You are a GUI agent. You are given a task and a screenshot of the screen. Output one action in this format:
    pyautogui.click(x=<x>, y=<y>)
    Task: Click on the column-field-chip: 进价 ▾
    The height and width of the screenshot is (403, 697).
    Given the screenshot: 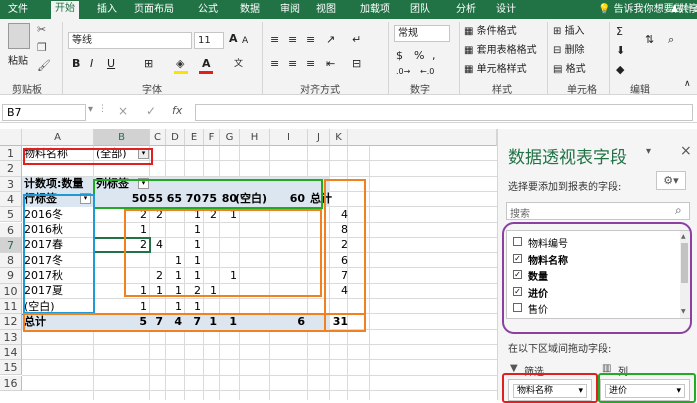 What is the action you would take?
    pyautogui.click(x=645, y=391)
    